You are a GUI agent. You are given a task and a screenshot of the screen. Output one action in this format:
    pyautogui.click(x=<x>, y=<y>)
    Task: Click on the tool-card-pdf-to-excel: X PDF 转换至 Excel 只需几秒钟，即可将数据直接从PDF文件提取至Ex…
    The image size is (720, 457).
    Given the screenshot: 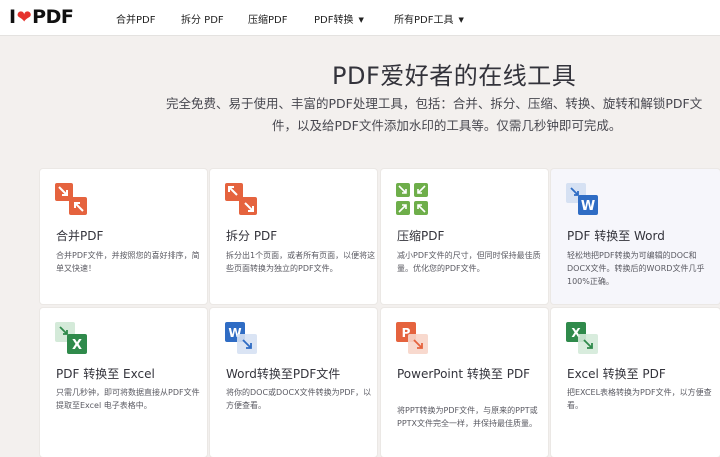 What is the action you would take?
    pyautogui.click(x=123, y=382)
    